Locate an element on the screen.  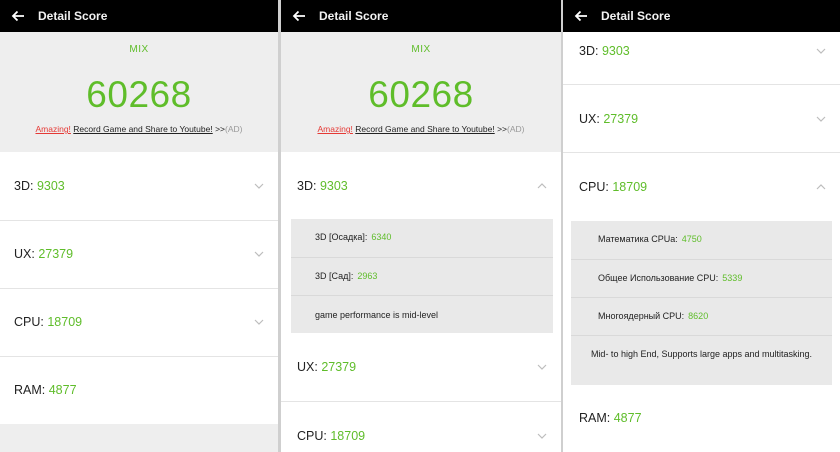
detail-item: Многоядерный CPU: 8620 is located at coordinates (701, 317).